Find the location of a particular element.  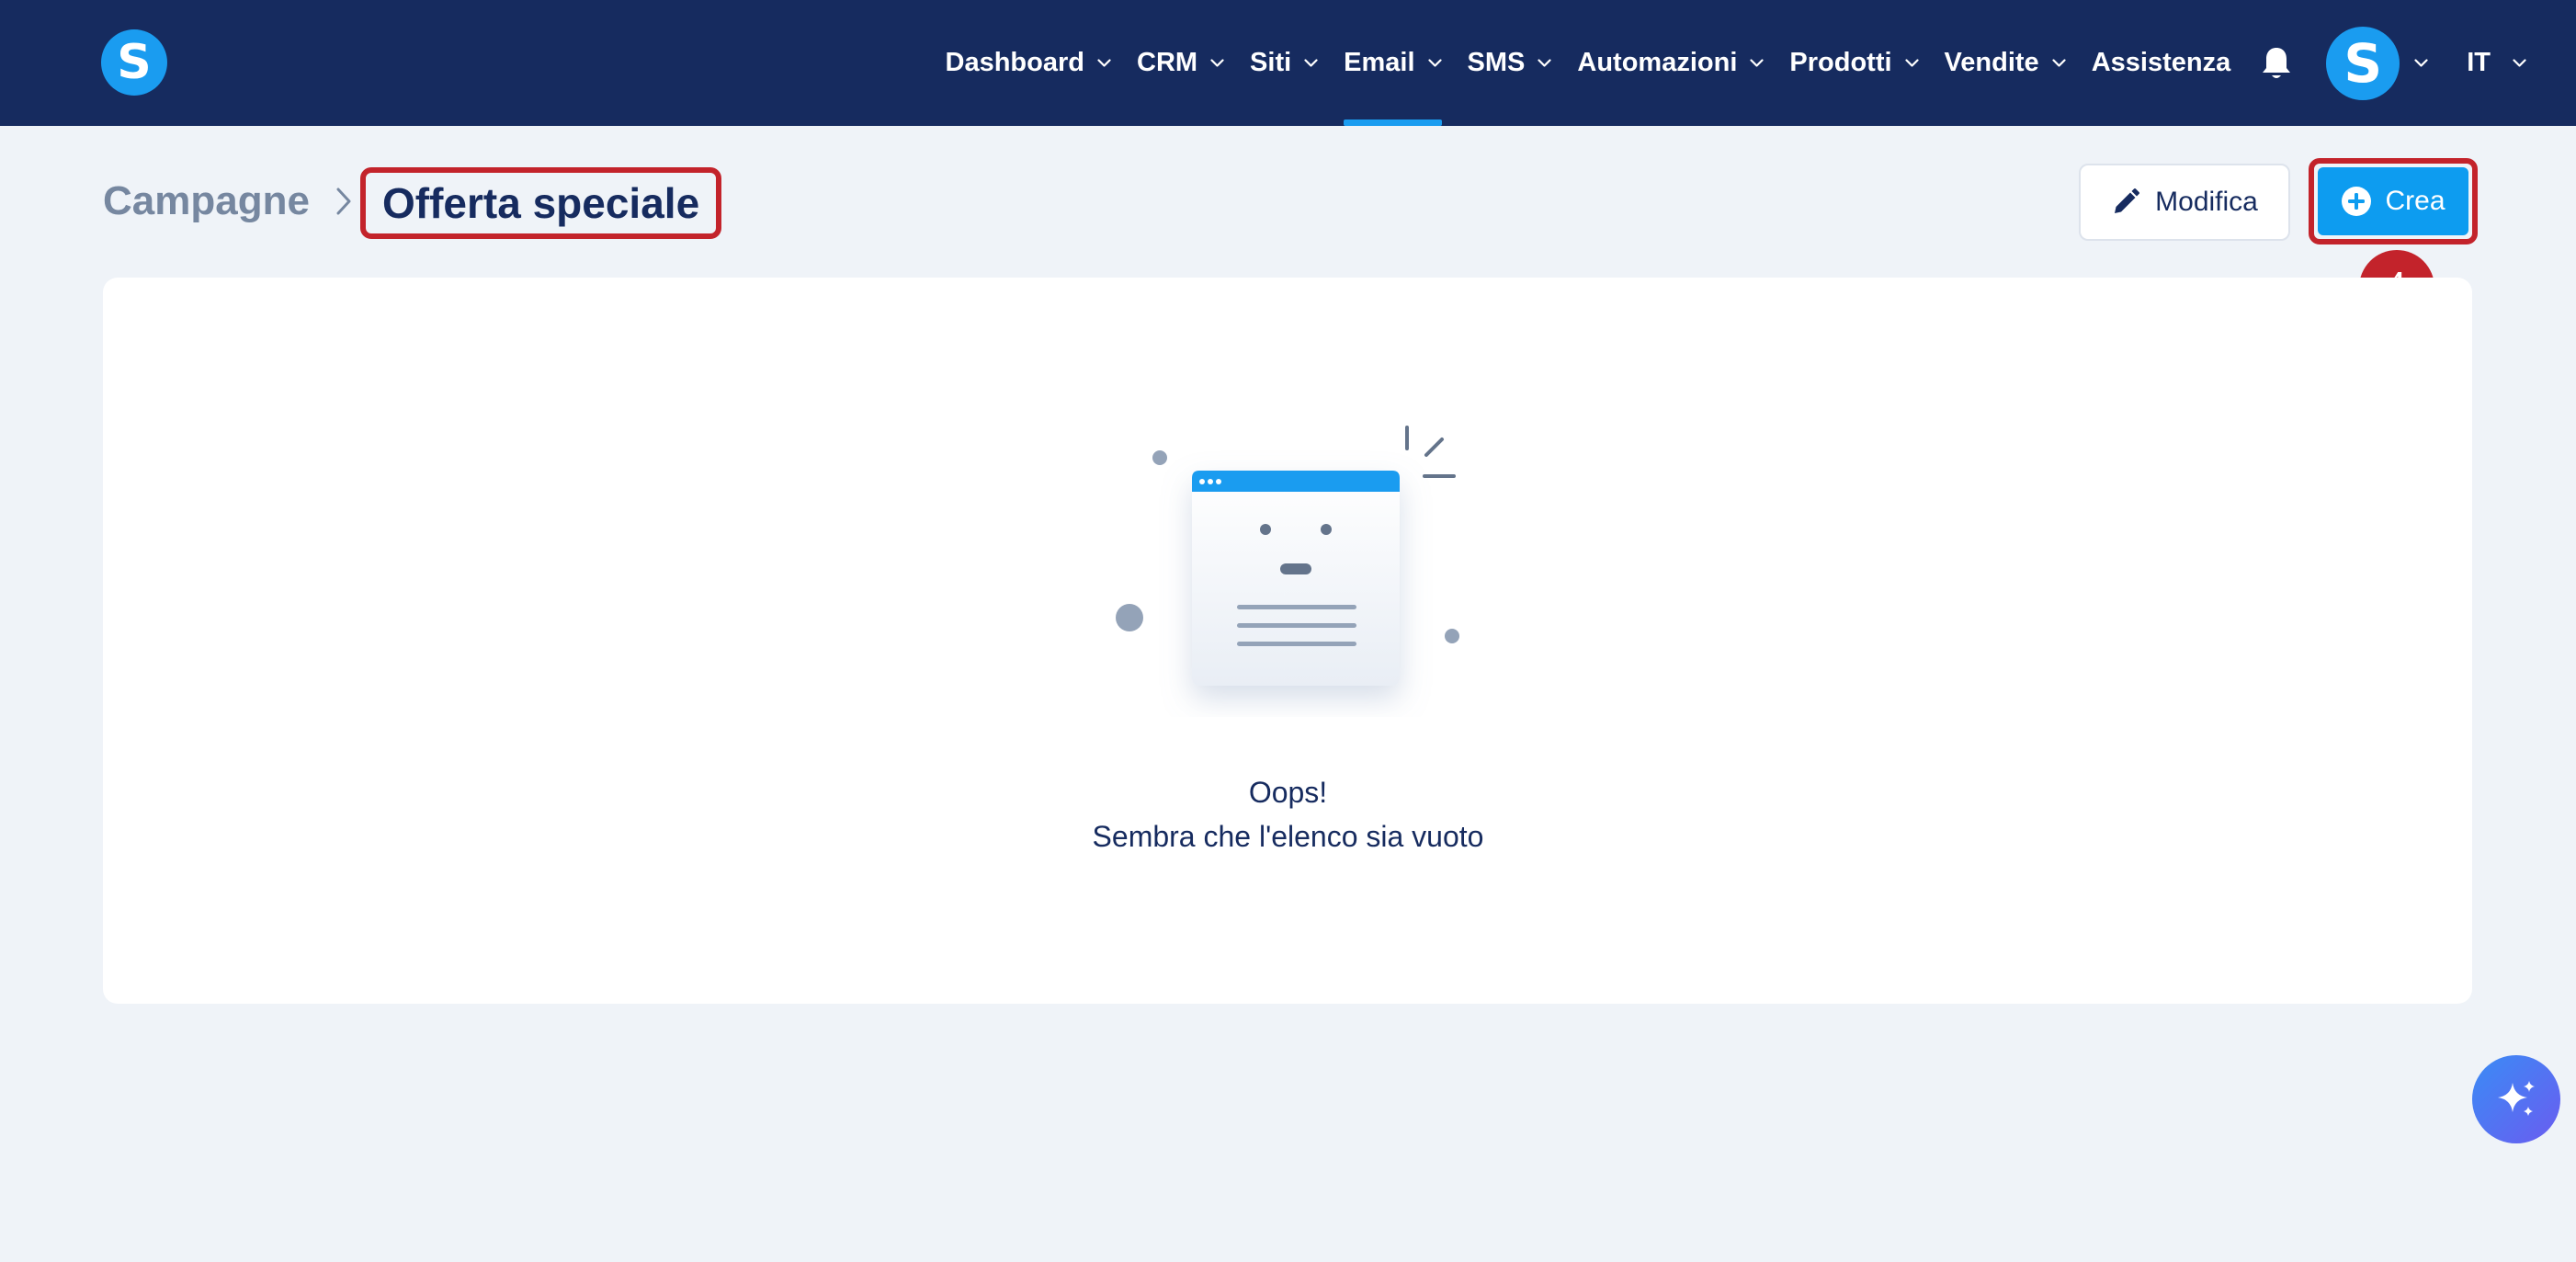

nav-item-label: Email is located at coordinates (1380, 62).